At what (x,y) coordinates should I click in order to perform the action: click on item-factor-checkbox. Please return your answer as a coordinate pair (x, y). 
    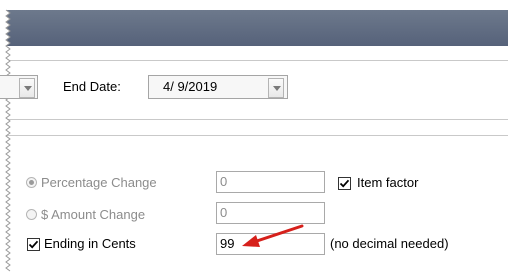
    Looking at the image, I should click on (344, 183).